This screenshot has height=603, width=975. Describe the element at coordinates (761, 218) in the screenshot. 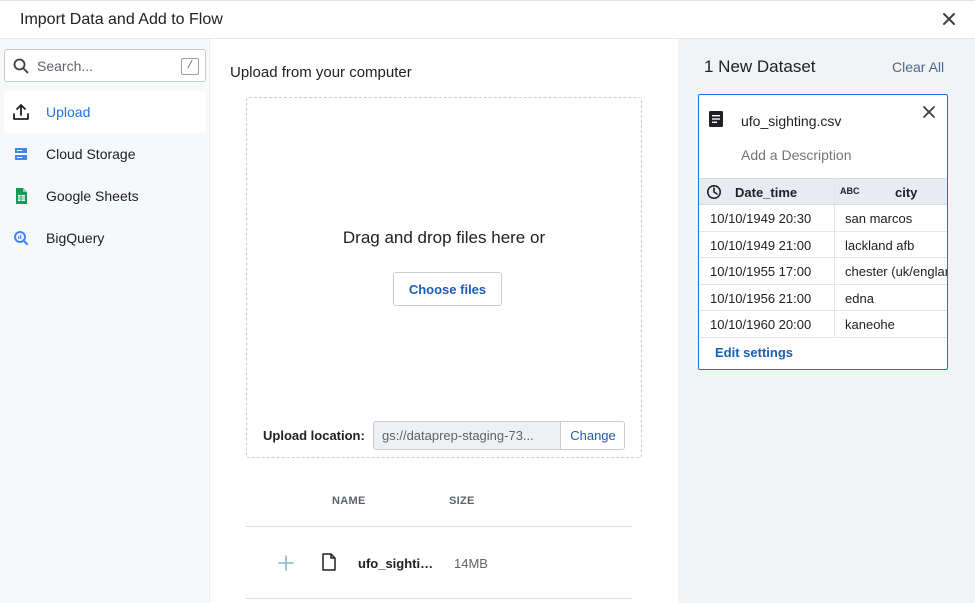

I see `table-cell: 10/10/1949 20:30` at that location.